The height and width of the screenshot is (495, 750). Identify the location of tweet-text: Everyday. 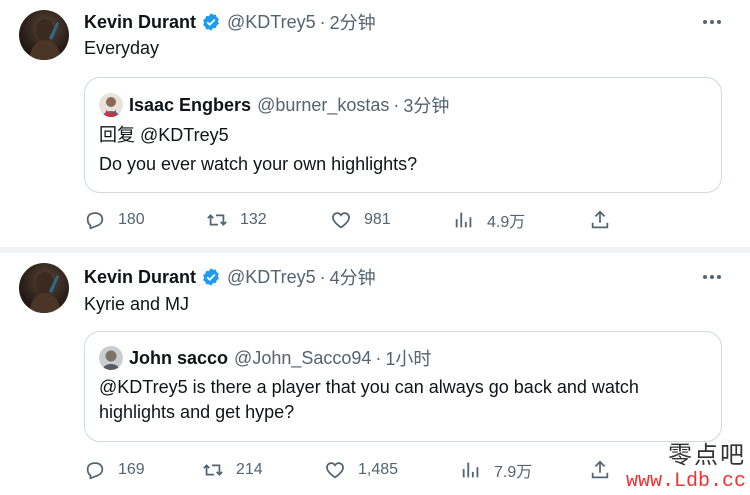
(122, 48).